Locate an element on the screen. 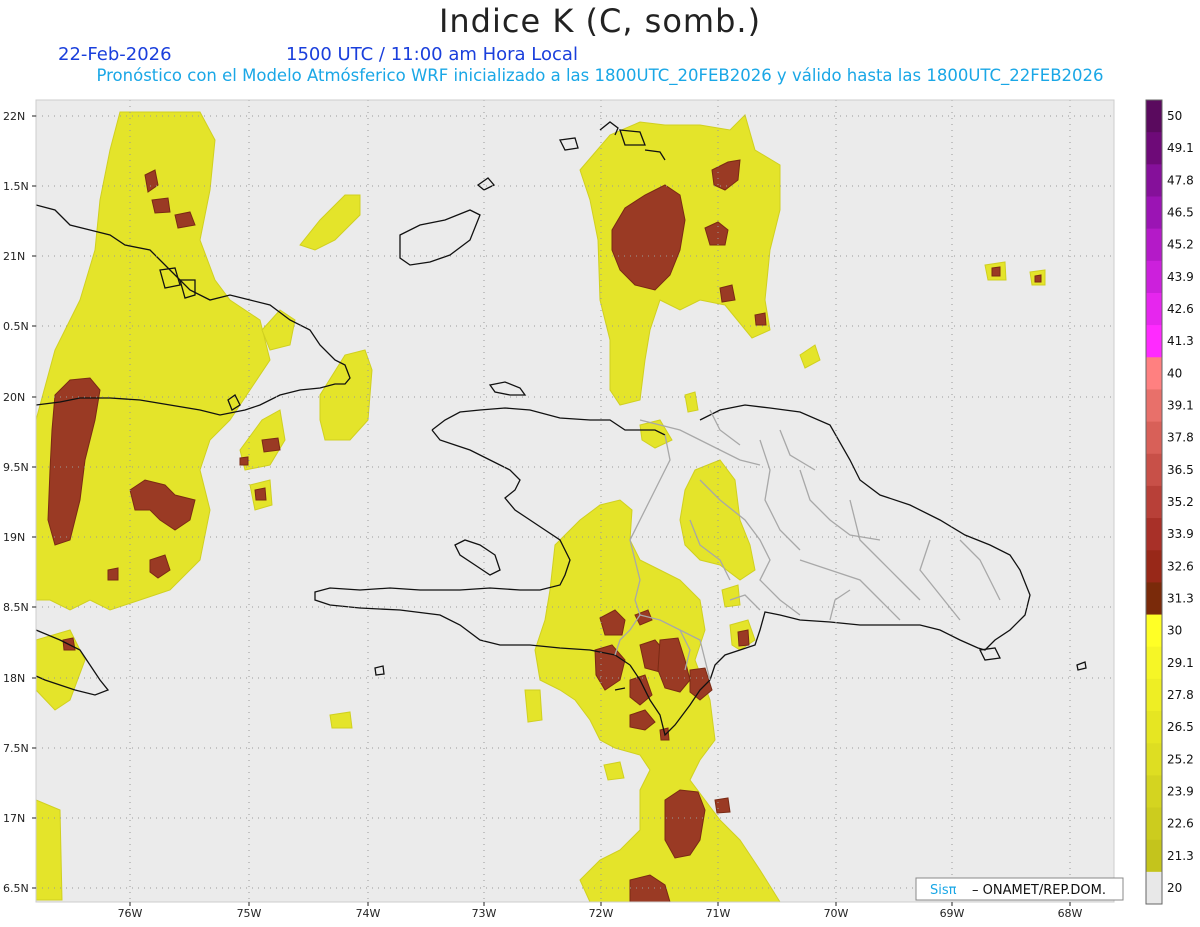  lon-label: 70W is located at coordinates (836, 913).